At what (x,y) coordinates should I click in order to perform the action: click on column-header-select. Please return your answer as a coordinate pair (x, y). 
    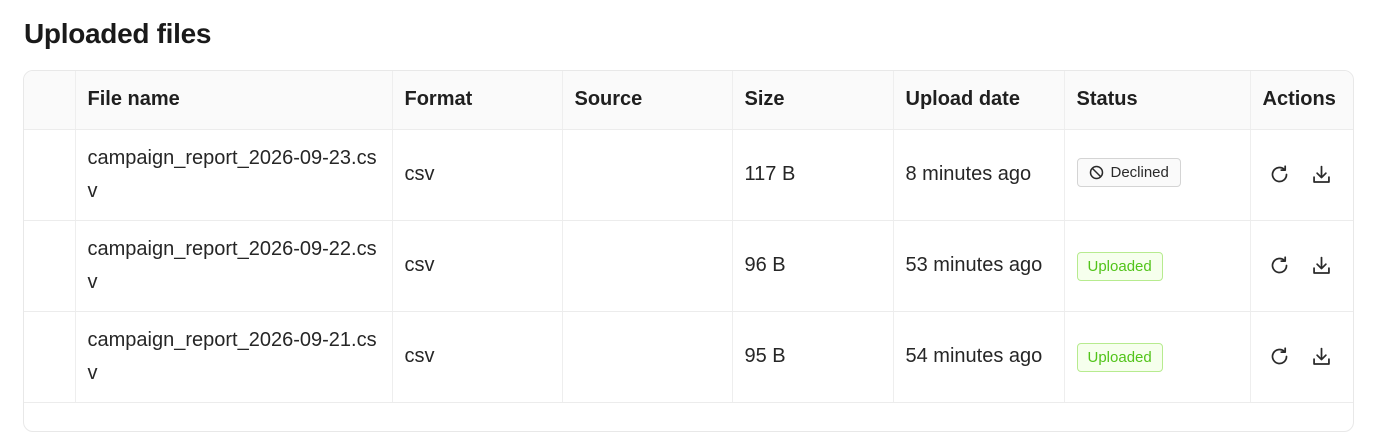
    Looking at the image, I should click on (50, 100).